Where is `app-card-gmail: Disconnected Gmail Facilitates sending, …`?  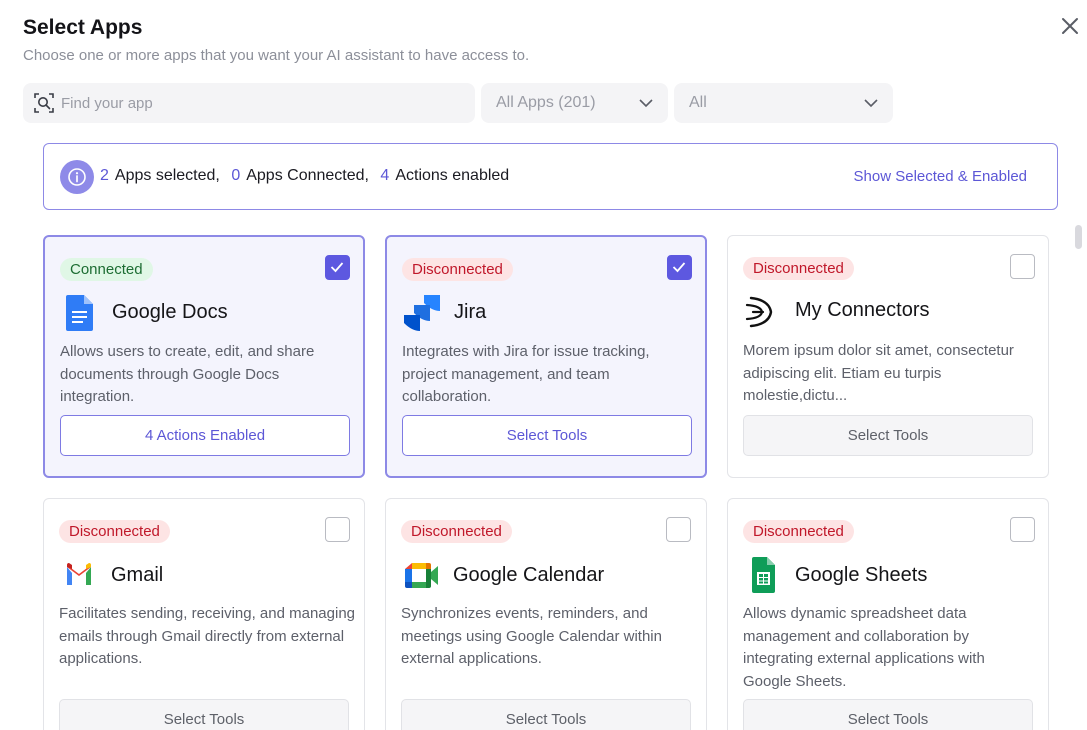
app-card-gmail: Disconnected Gmail Facilitates sending, … is located at coordinates (204, 614).